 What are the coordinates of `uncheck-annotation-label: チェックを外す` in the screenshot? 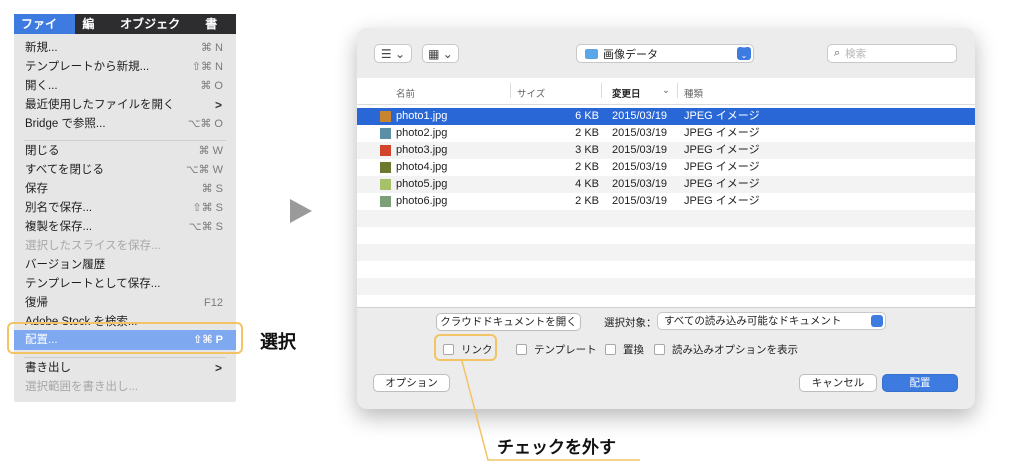 It's located at (556, 447).